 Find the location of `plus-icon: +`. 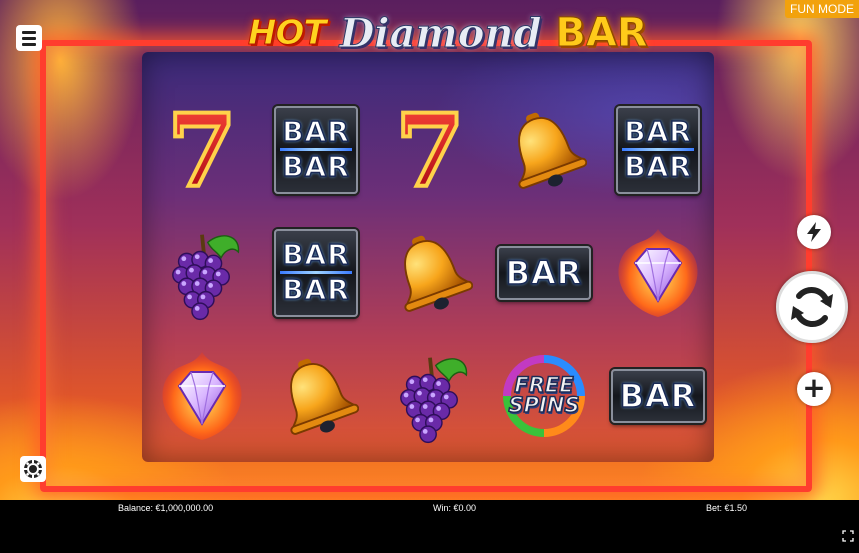

plus-icon: + is located at coordinates (814, 387).